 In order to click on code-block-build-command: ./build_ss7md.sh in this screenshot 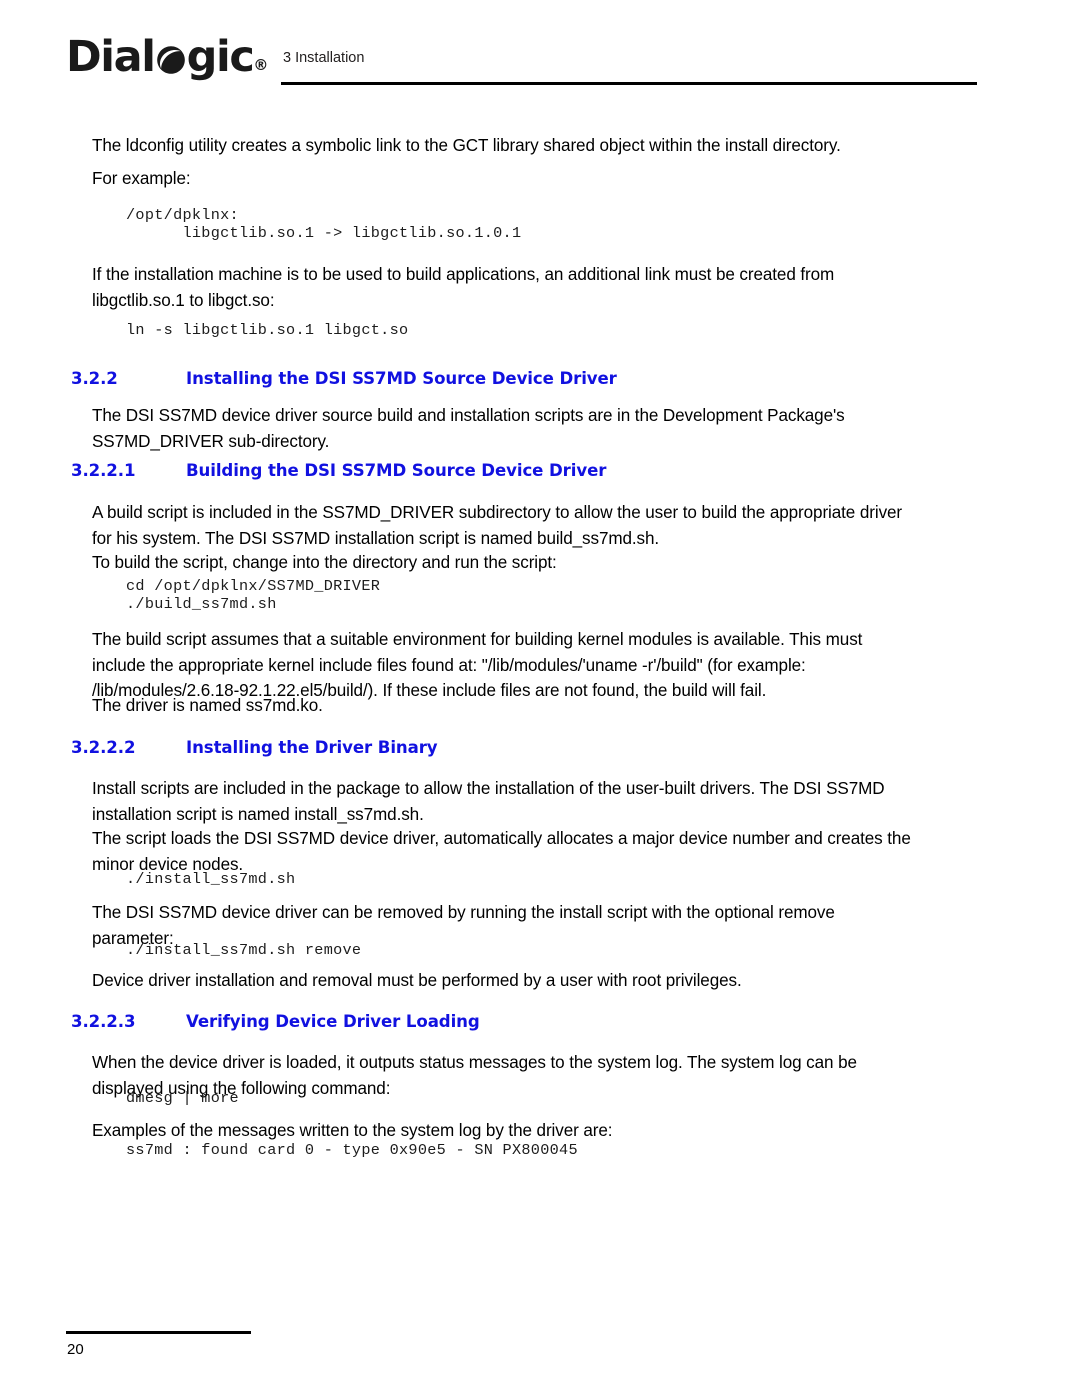, I will do `click(201, 604)`.